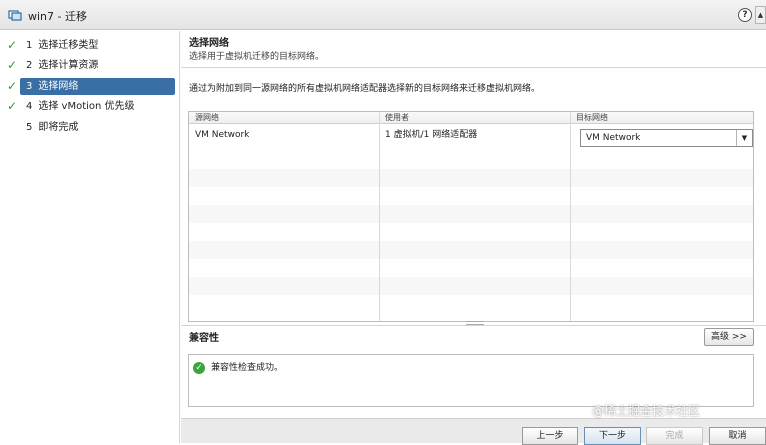 This screenshot has height=445, width=766. I want to click on column-header-used-by: 使用者, so click(474, 118).